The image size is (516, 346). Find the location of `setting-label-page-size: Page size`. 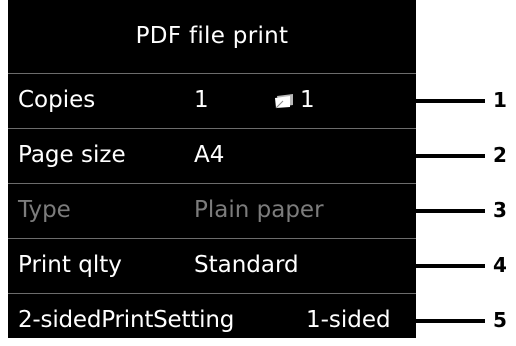

setting-label-page-size: Page size is located at coordinates (72, 155).